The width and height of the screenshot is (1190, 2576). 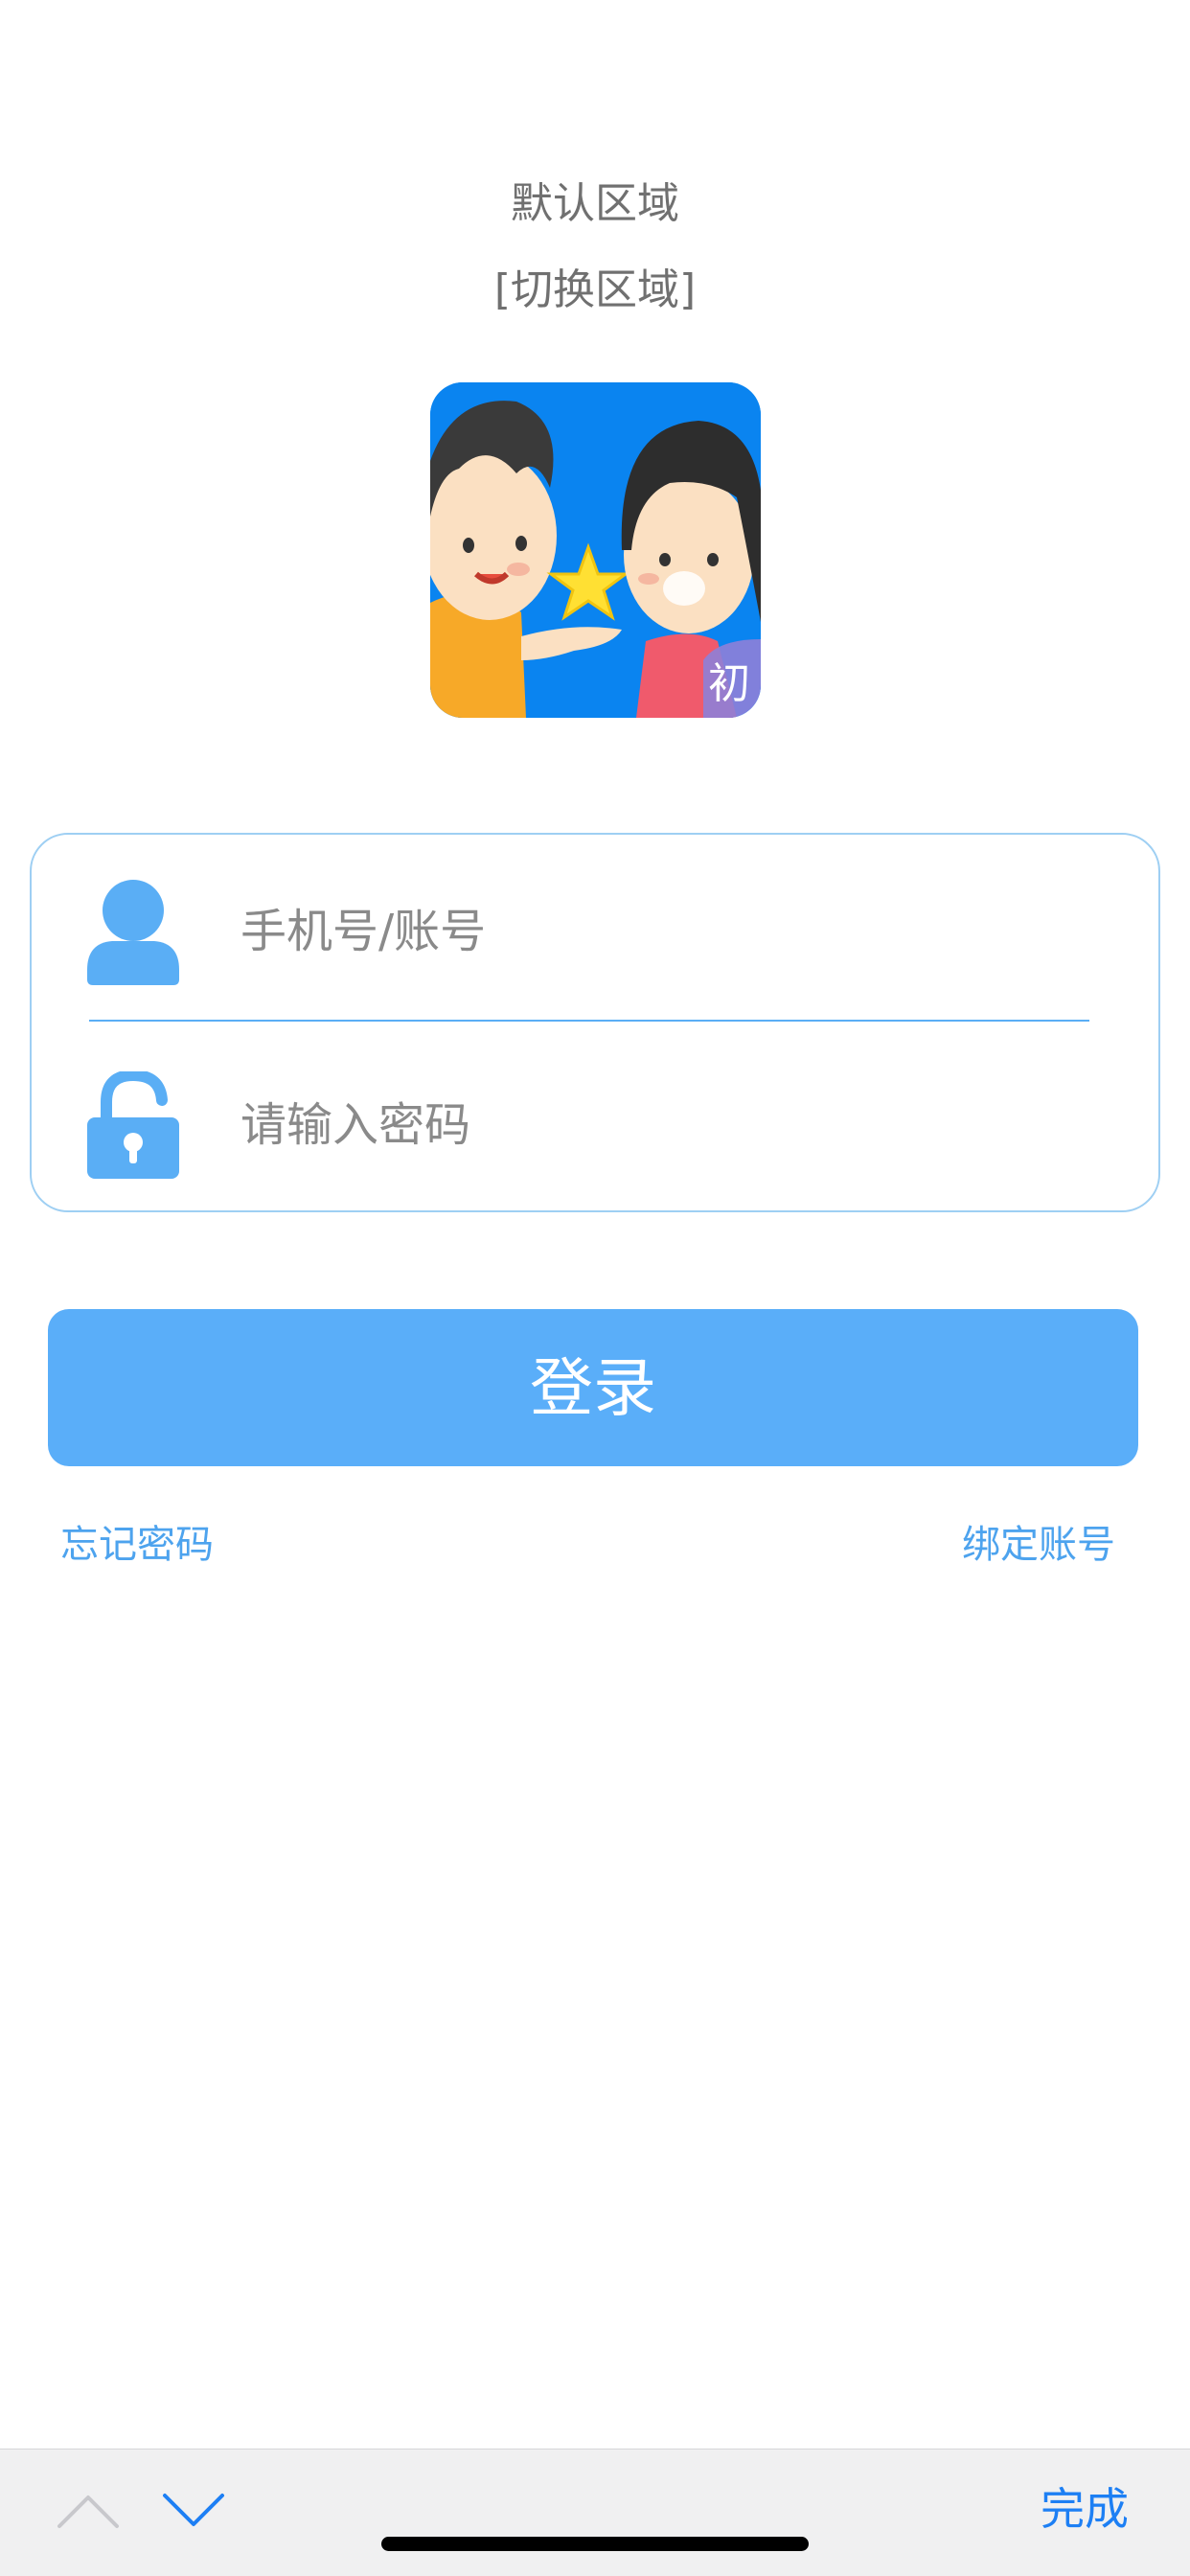 What do you see at coordinates (593, 1387) in the screenshot?
I see `login-button: 登录` at bounding box center [593, 1387].